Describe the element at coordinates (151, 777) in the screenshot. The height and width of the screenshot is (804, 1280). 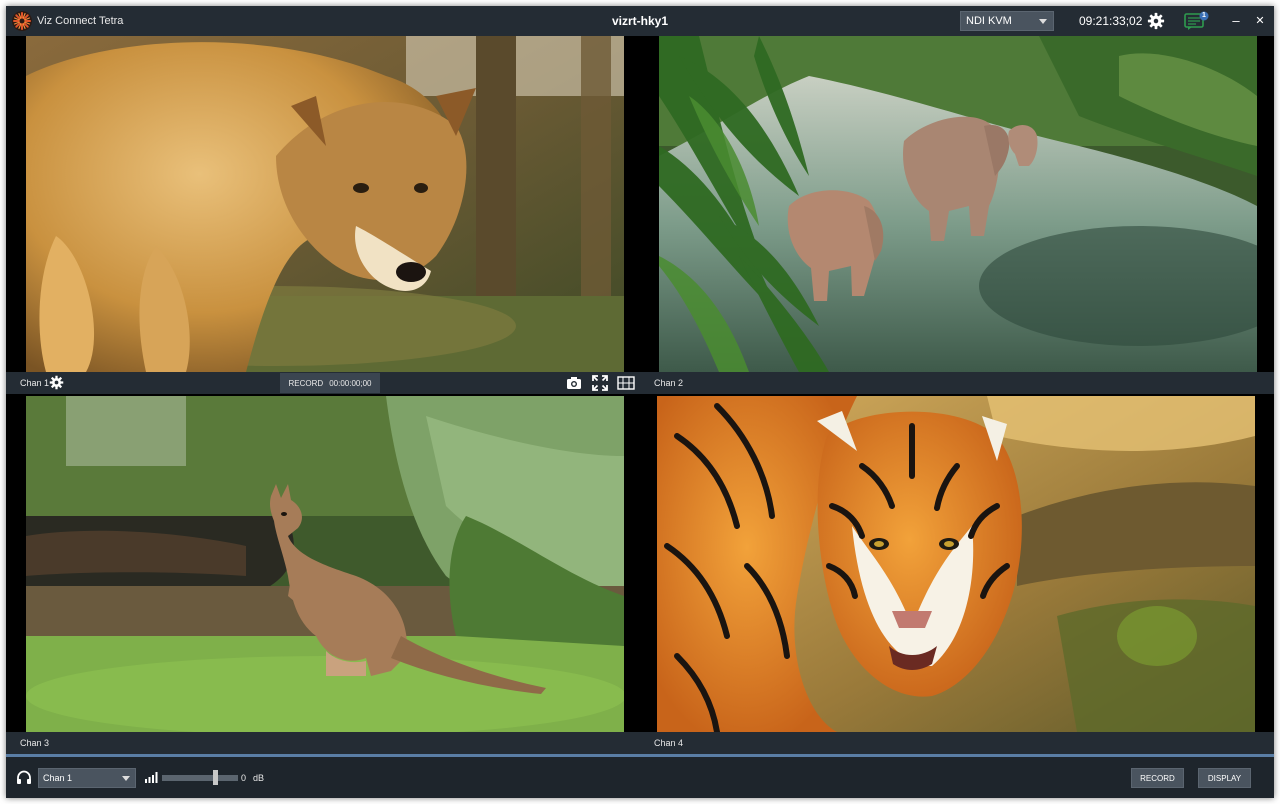
I see `volume-bars-icon` at that location.